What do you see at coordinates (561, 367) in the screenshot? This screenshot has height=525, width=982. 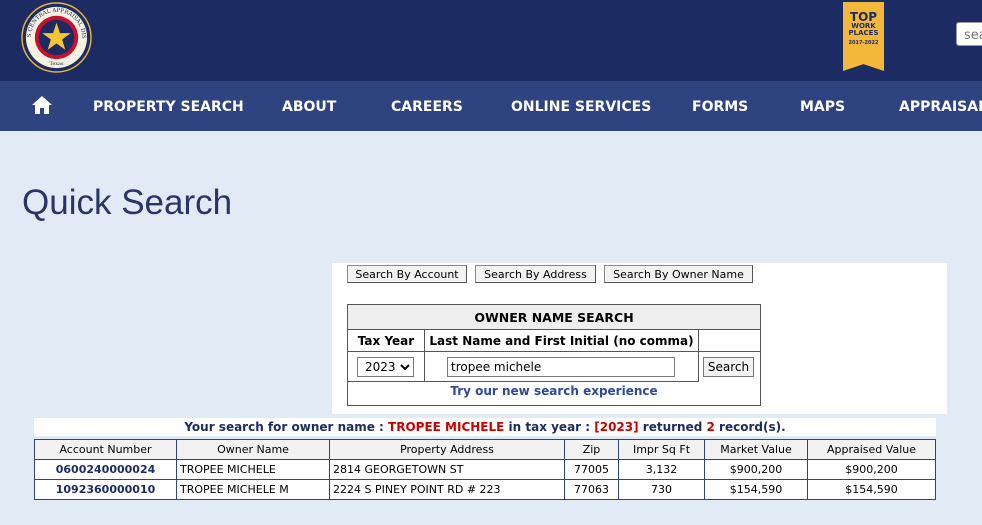 I see `owner-name-input` at bounding box center [561, 367].